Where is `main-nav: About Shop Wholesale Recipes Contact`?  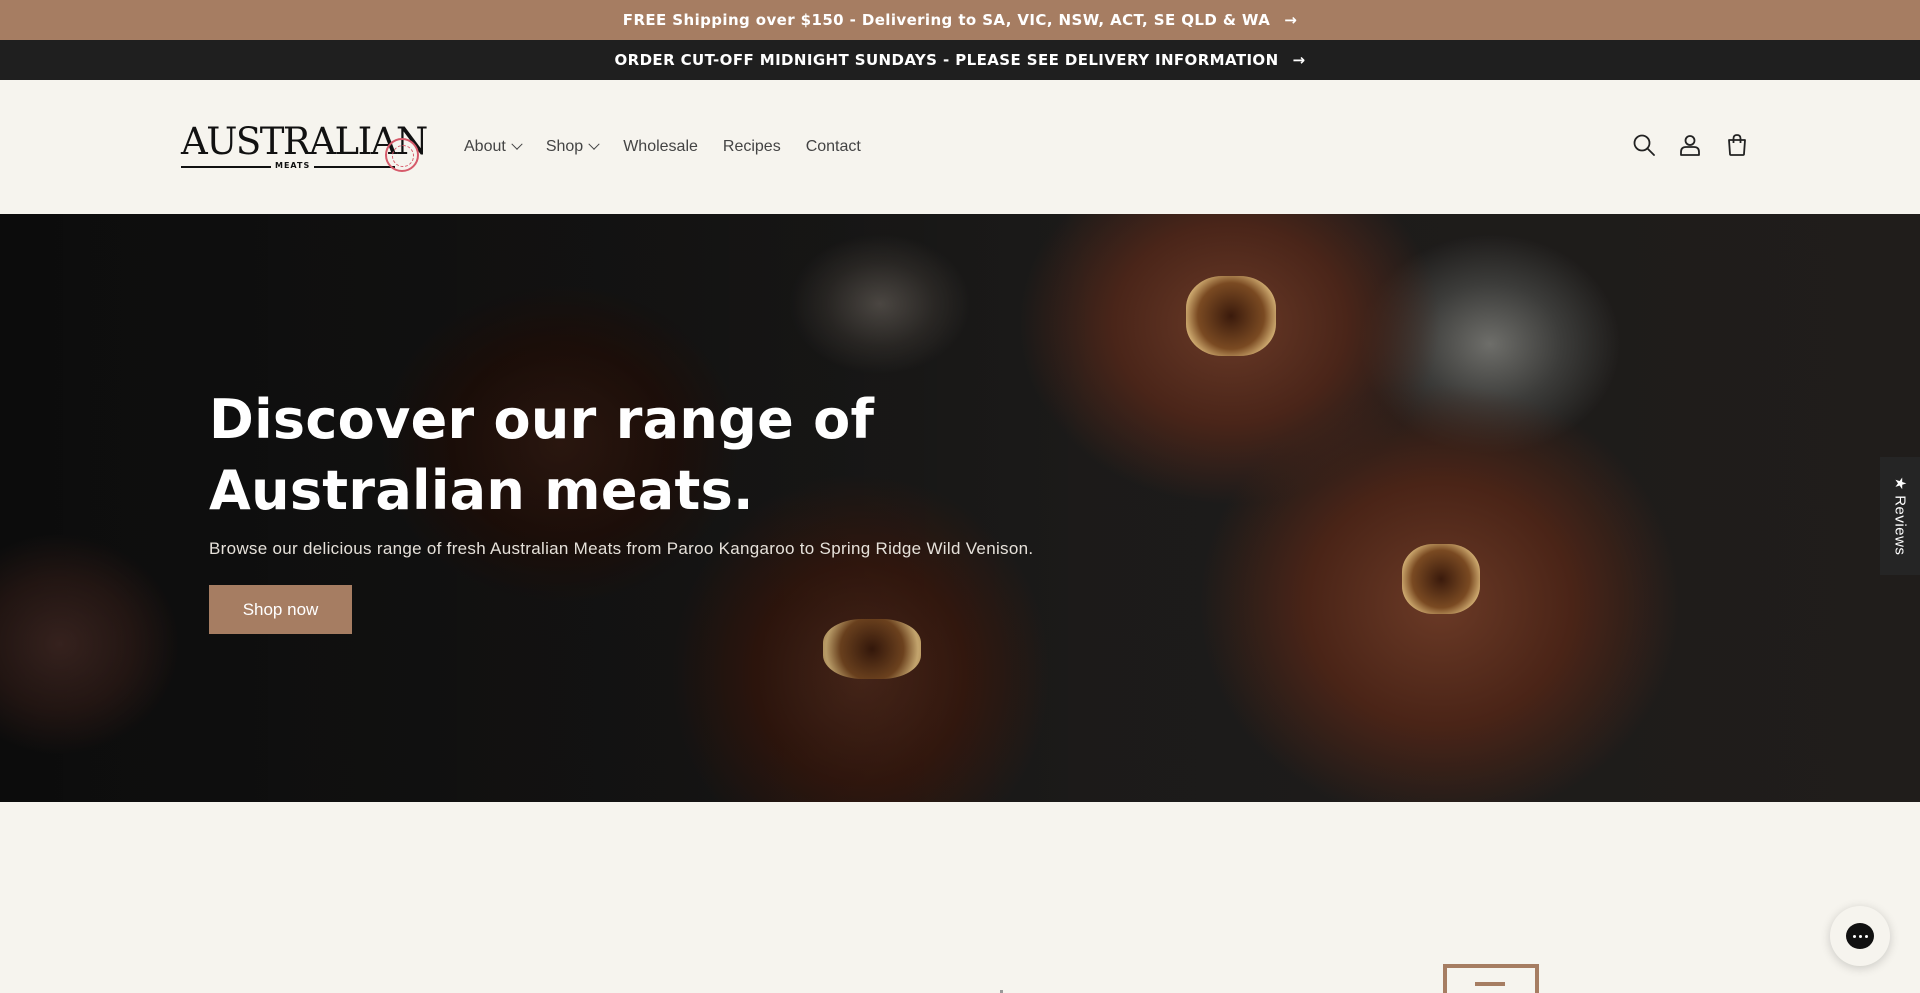 main-nav: About Shop Wholesale Recipes Contact is located at coordinates (675, 147).